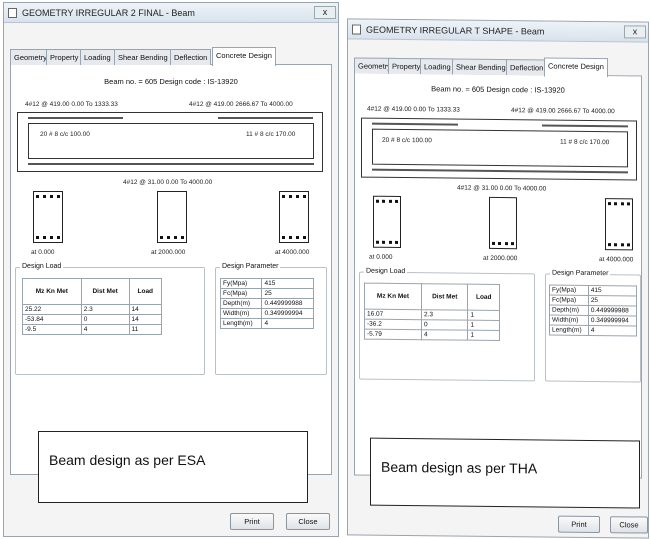  I want to click on section-middle, so click(503, 223).